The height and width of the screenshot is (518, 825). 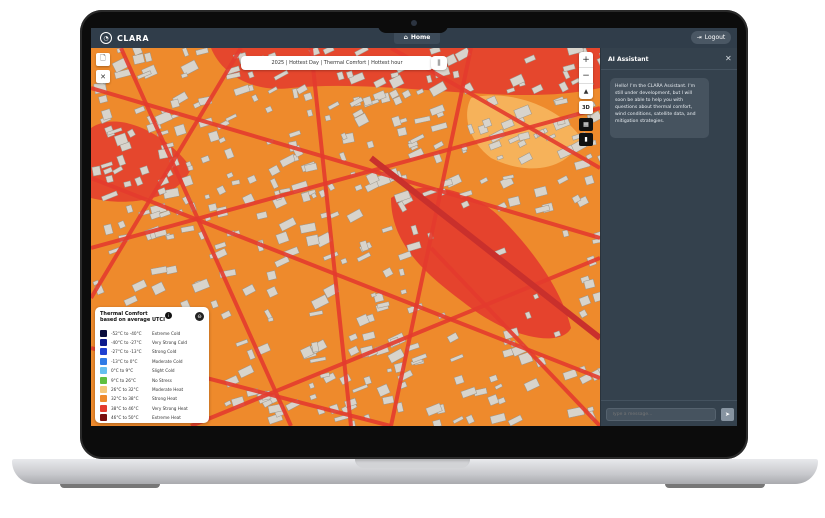 I want to click on logout-arrow-icon: ⇥, so click(x=699, y=37).